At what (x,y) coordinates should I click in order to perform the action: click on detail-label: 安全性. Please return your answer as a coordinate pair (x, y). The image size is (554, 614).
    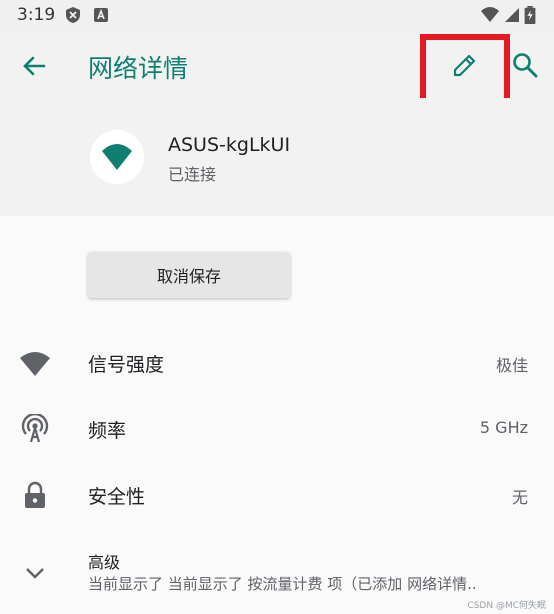
    Looking at the image, I should click on (117, 497).